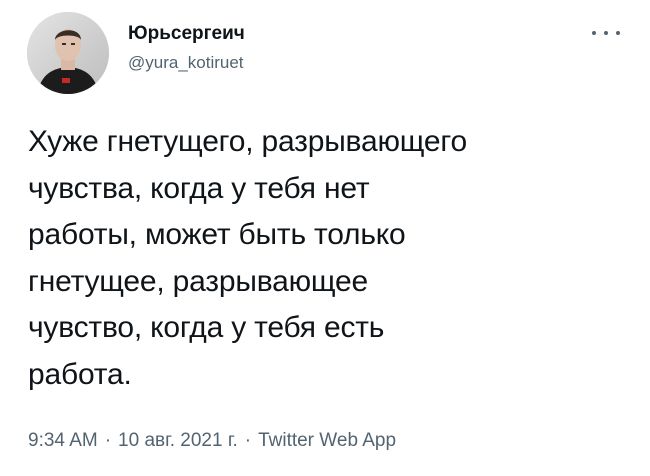 This screenshot has height=476, width=650. Describe the element at coordinates (178, 440) in the screenshot. I see `tweet-date: 10 авг. 2021 г.` at that location.